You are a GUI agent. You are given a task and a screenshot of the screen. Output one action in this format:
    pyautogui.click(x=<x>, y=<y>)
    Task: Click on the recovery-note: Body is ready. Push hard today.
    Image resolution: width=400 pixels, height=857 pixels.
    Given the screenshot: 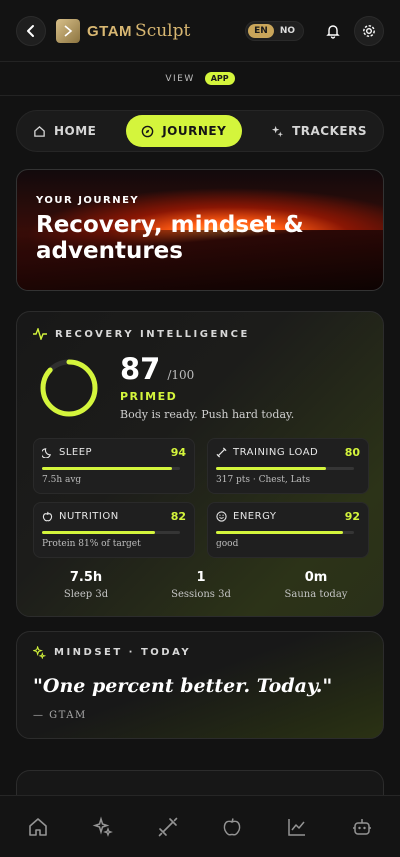 What is the action you would take?
    pyautogui.click(x=207, y=414)
    